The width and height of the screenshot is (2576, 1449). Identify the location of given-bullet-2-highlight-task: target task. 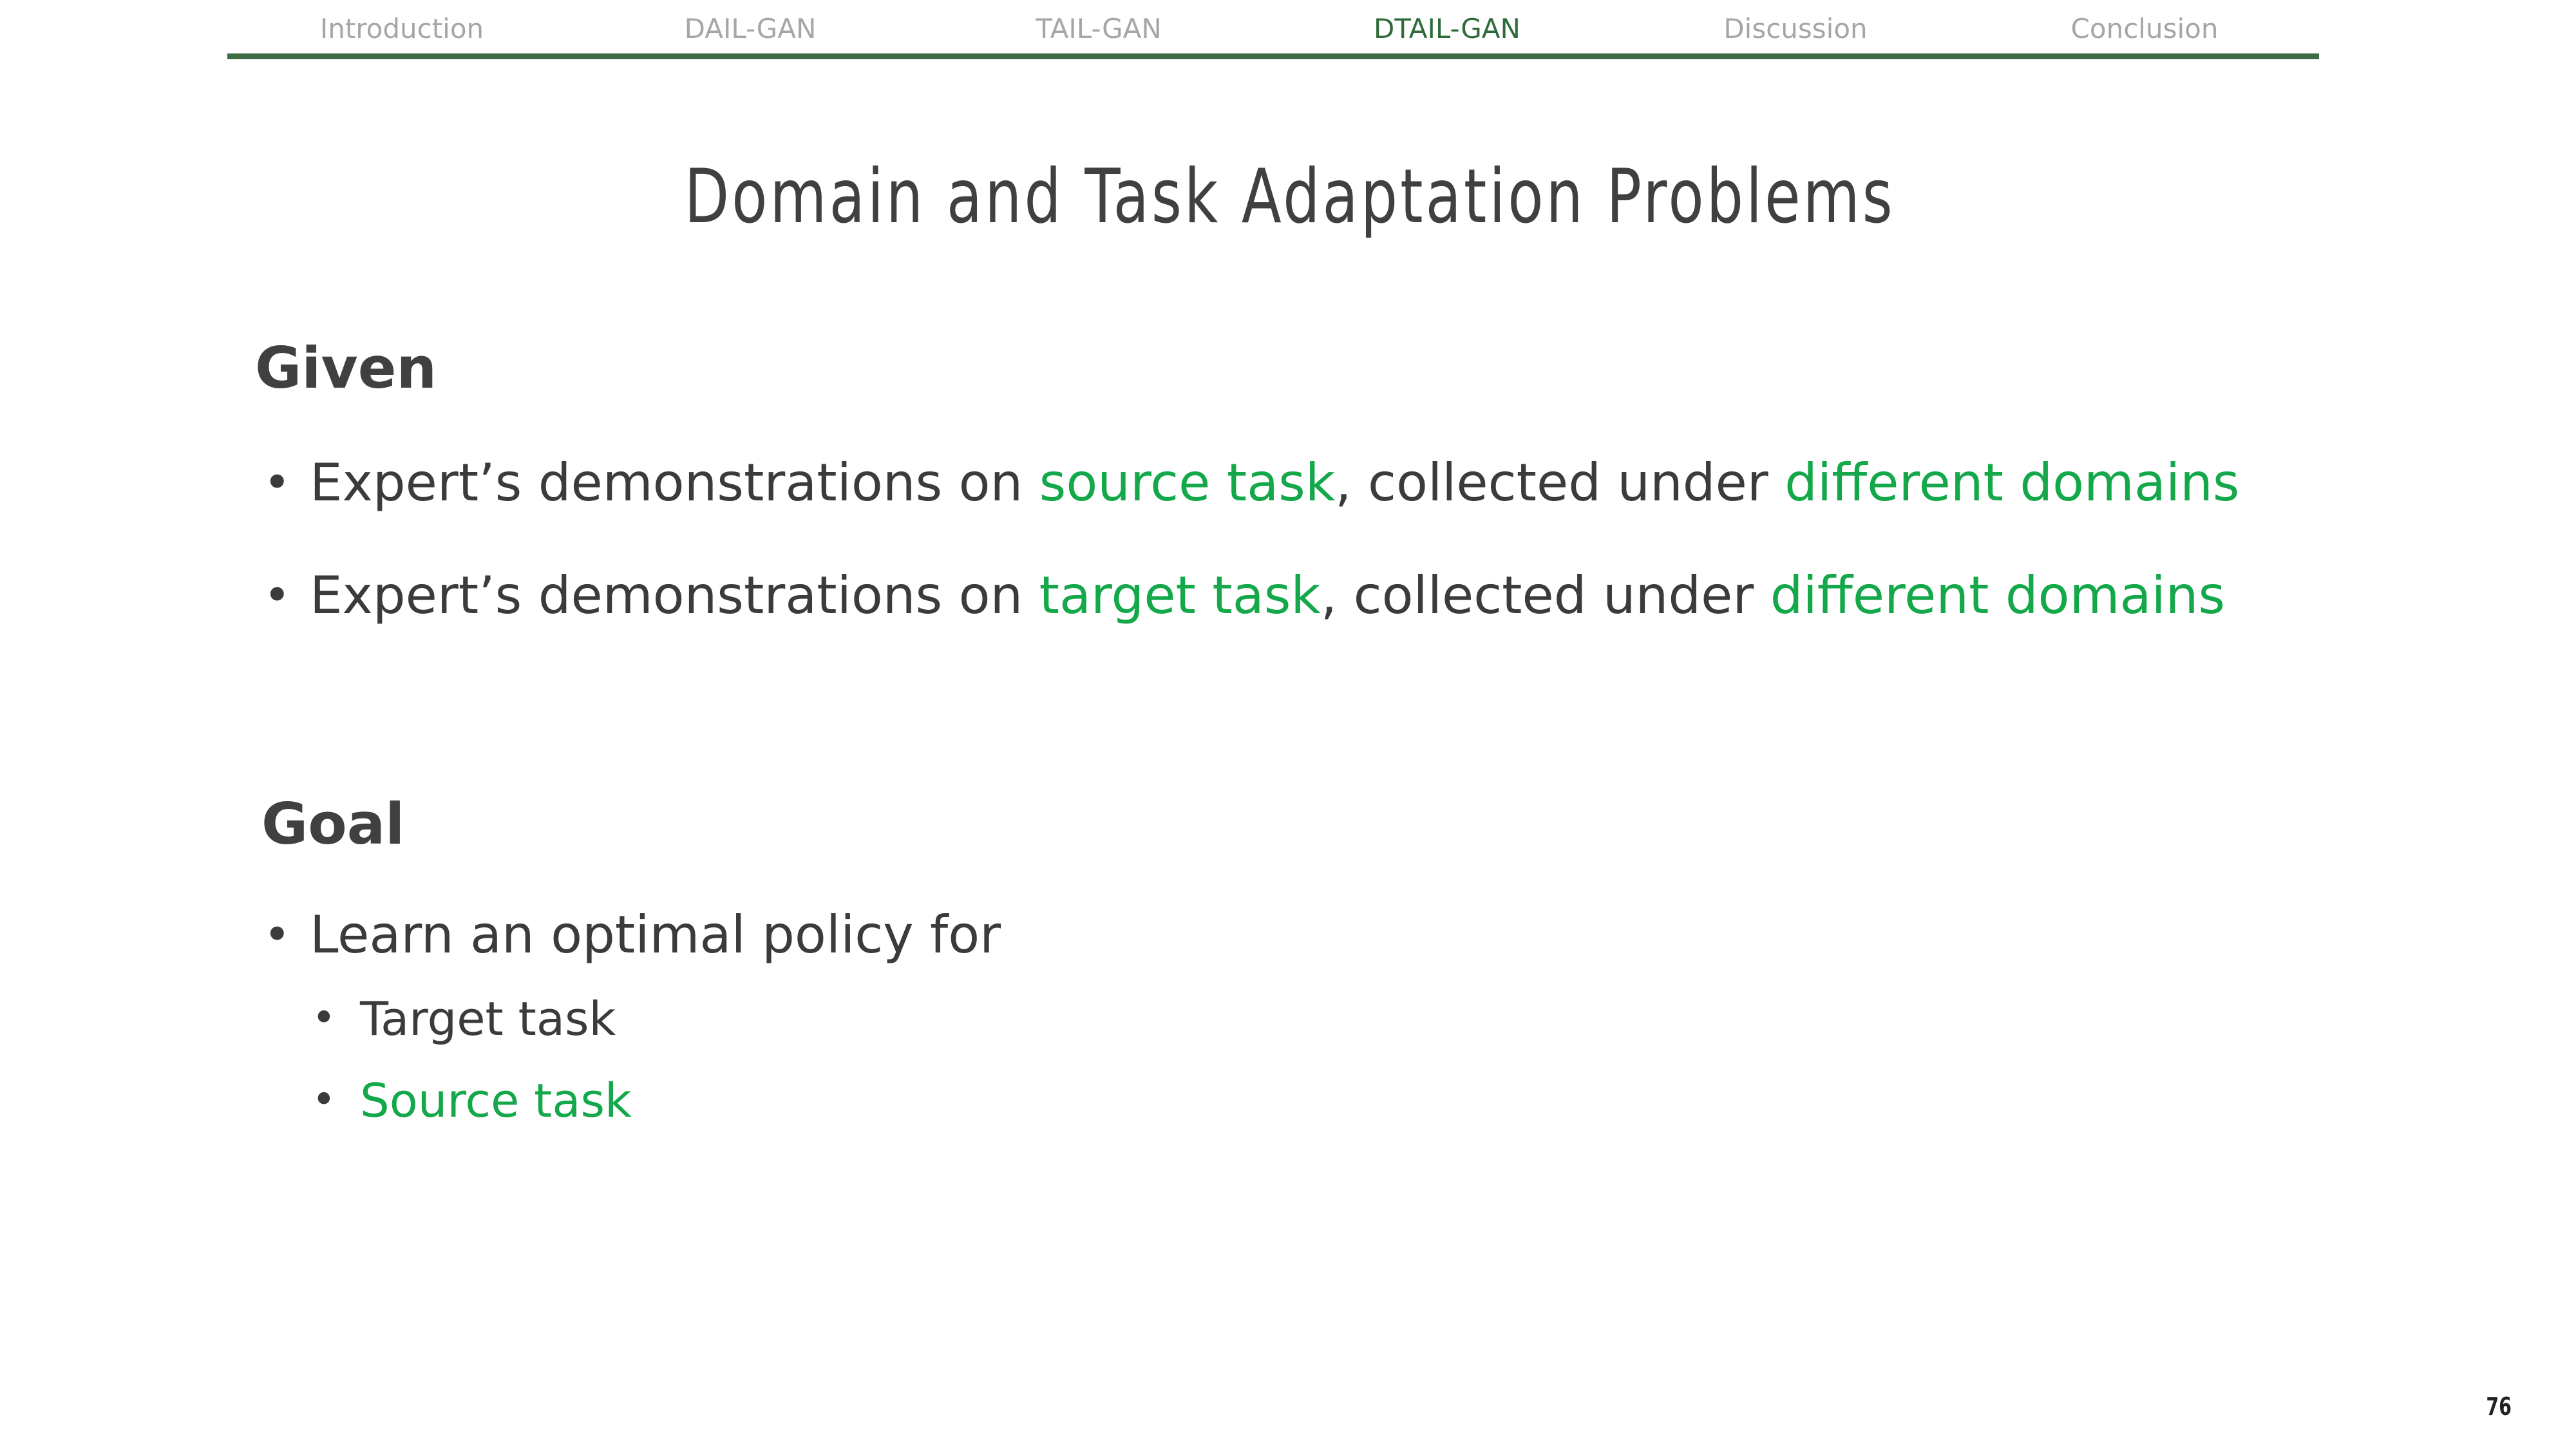
(1180, 595).